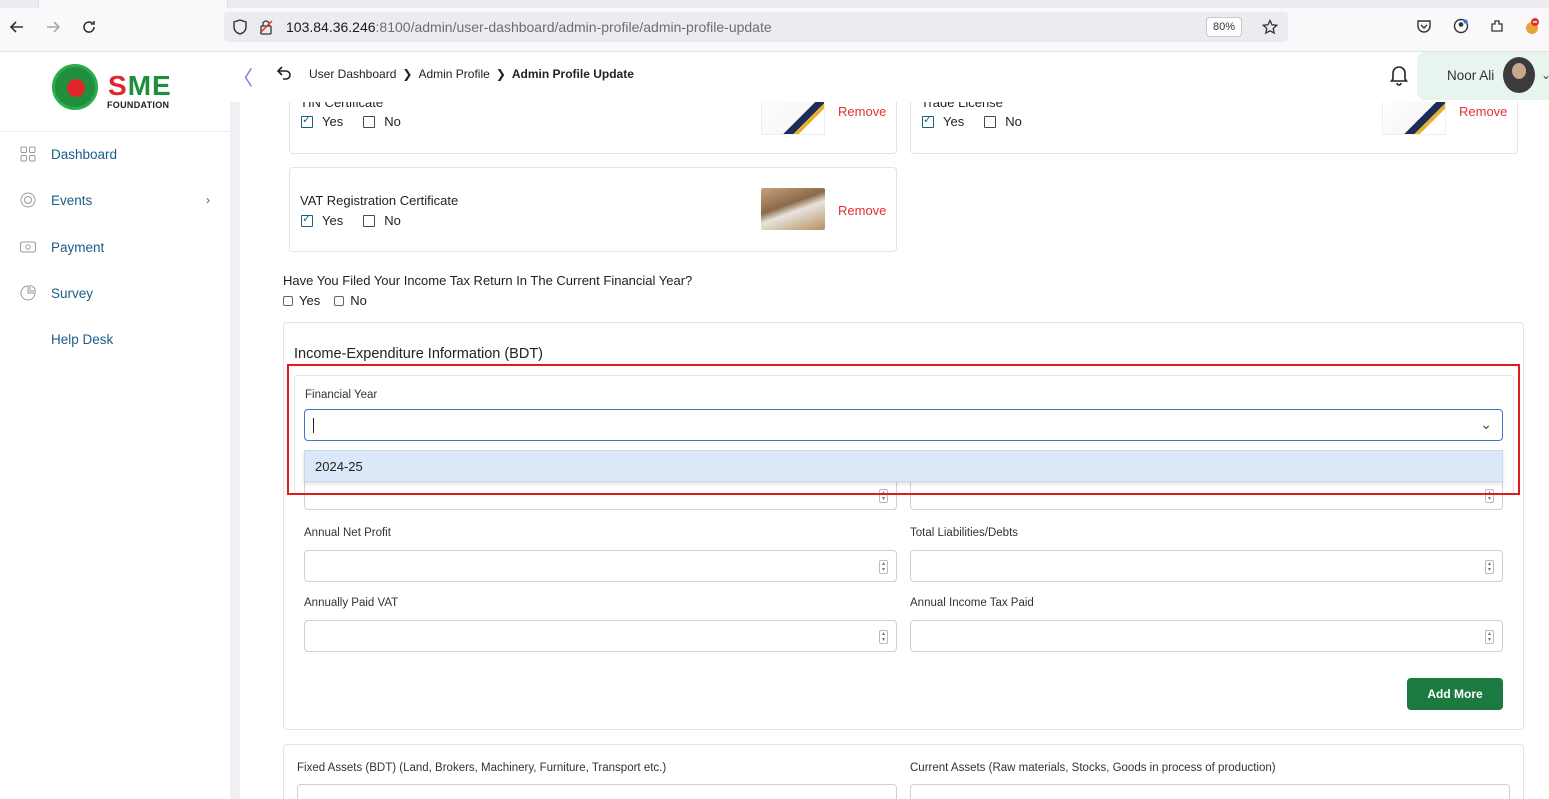 The image size is (1549, 799). What do you see at coordinates (1414, 118) in the screenshot?
I see `trade-license-thumbnail` at bounding box center [1414, 118].